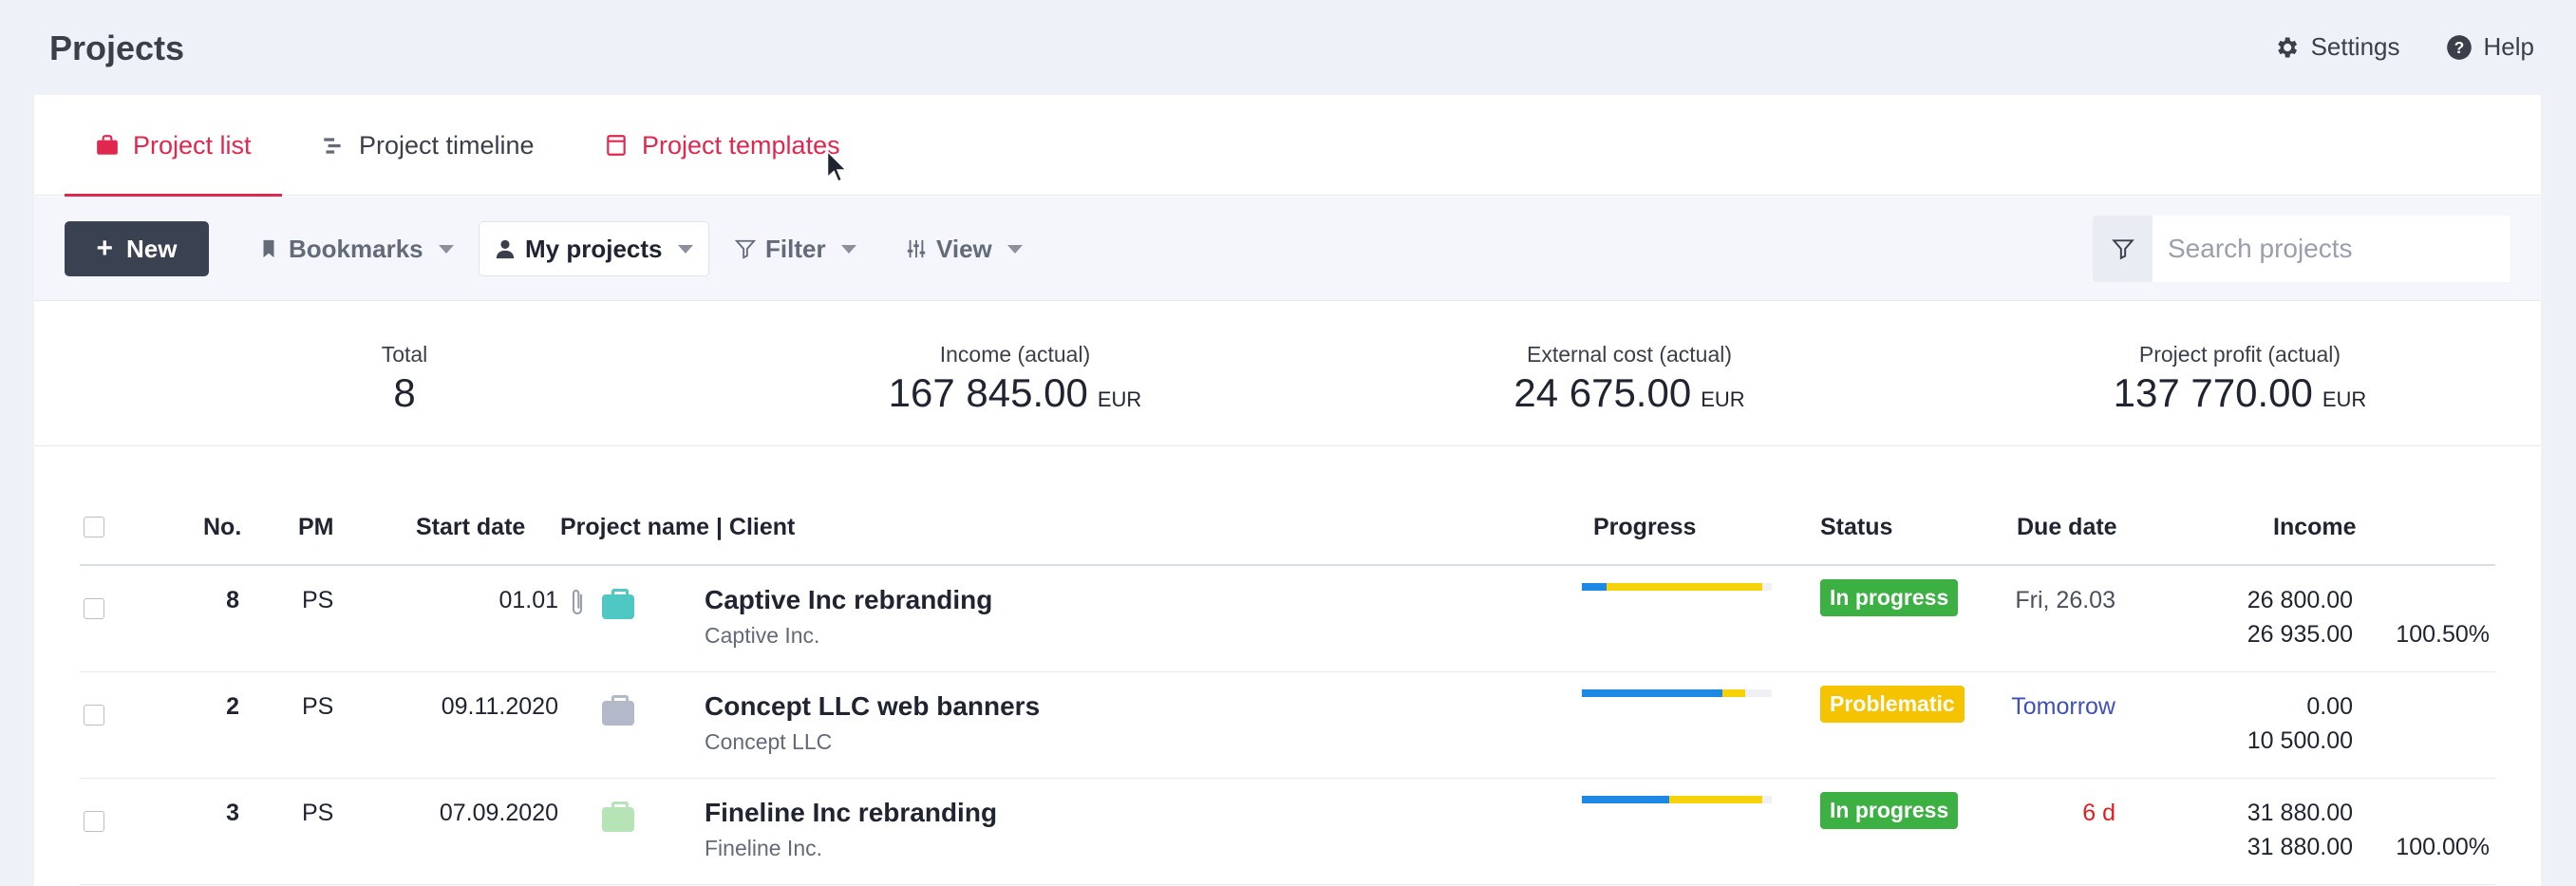 The image size is (2576, 886). Describe the element at coordinates (2300, 634) in the screenshot. I see `income-actual: 26 935.00` at that location.